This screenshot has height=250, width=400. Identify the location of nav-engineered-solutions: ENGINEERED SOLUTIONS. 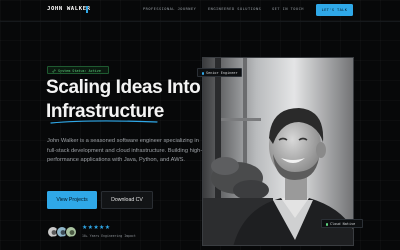
(234, 9).